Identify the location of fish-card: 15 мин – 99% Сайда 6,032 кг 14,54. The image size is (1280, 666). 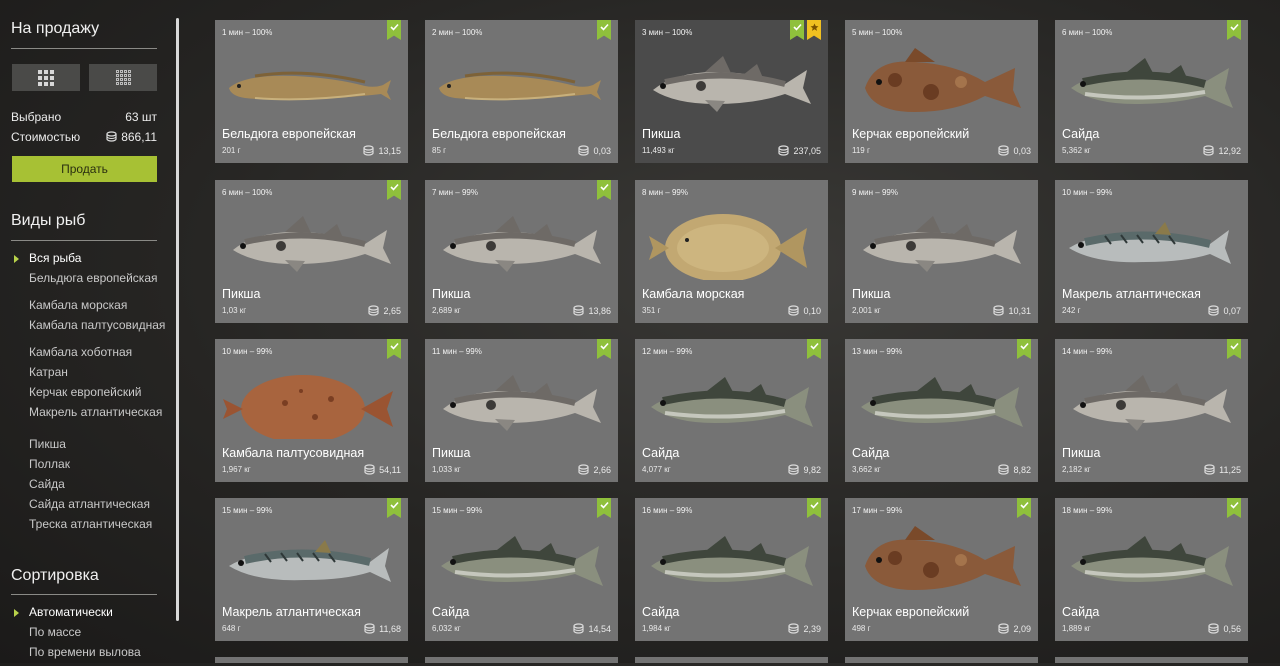
(521, 569).